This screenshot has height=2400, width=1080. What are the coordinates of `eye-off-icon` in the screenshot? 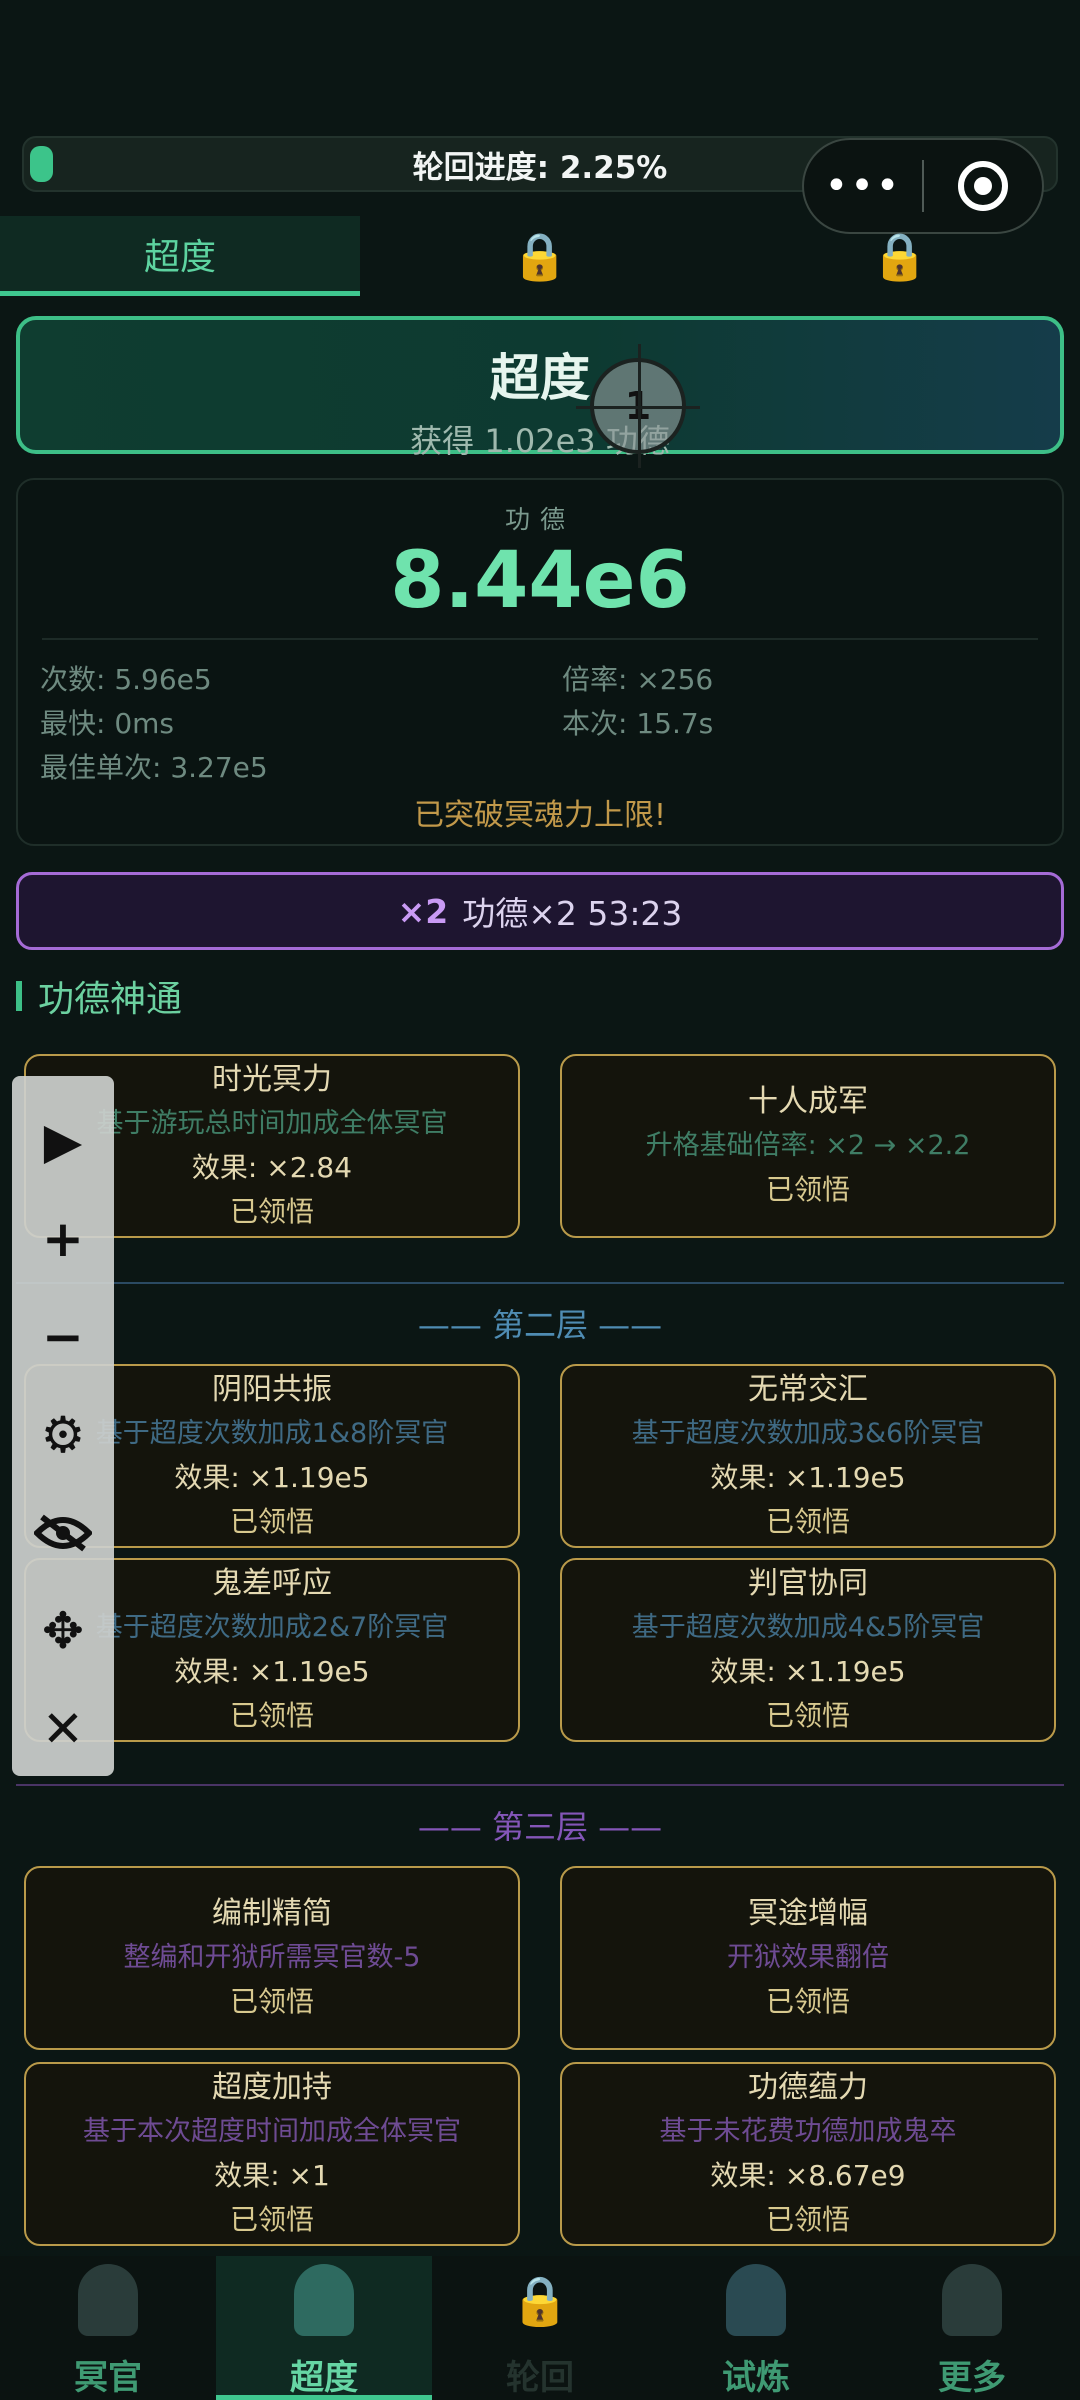 It's located at (63, 1533).